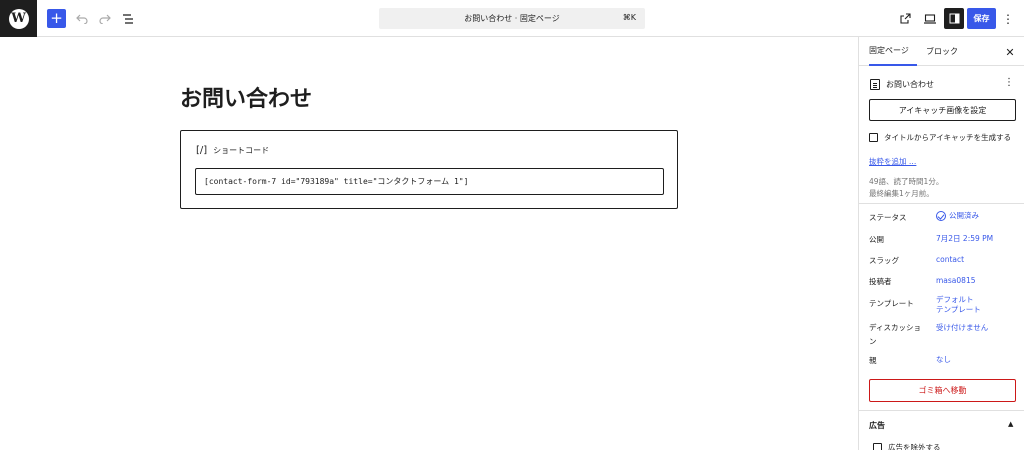  I want to click on discussion-label: ディスカッショ ン, so click(900, 334).